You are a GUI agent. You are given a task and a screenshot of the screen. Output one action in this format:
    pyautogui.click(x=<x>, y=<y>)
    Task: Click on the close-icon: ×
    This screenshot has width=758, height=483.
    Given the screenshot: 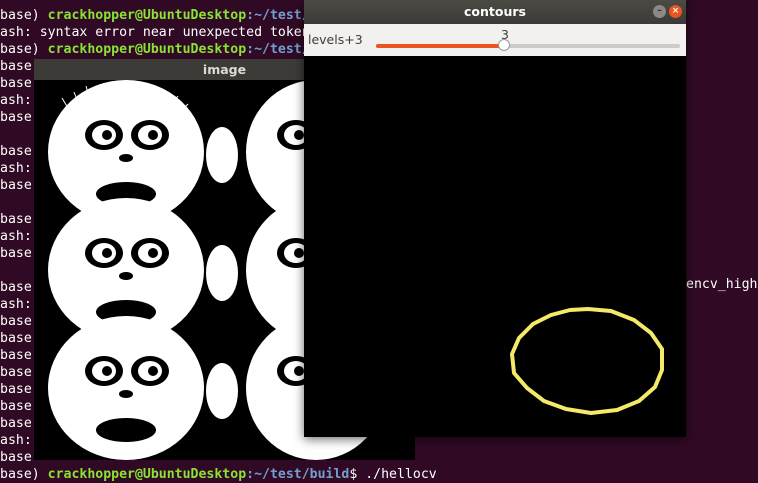 What is the action you would take?
    pyautogui.click(x=675, y=11)
    